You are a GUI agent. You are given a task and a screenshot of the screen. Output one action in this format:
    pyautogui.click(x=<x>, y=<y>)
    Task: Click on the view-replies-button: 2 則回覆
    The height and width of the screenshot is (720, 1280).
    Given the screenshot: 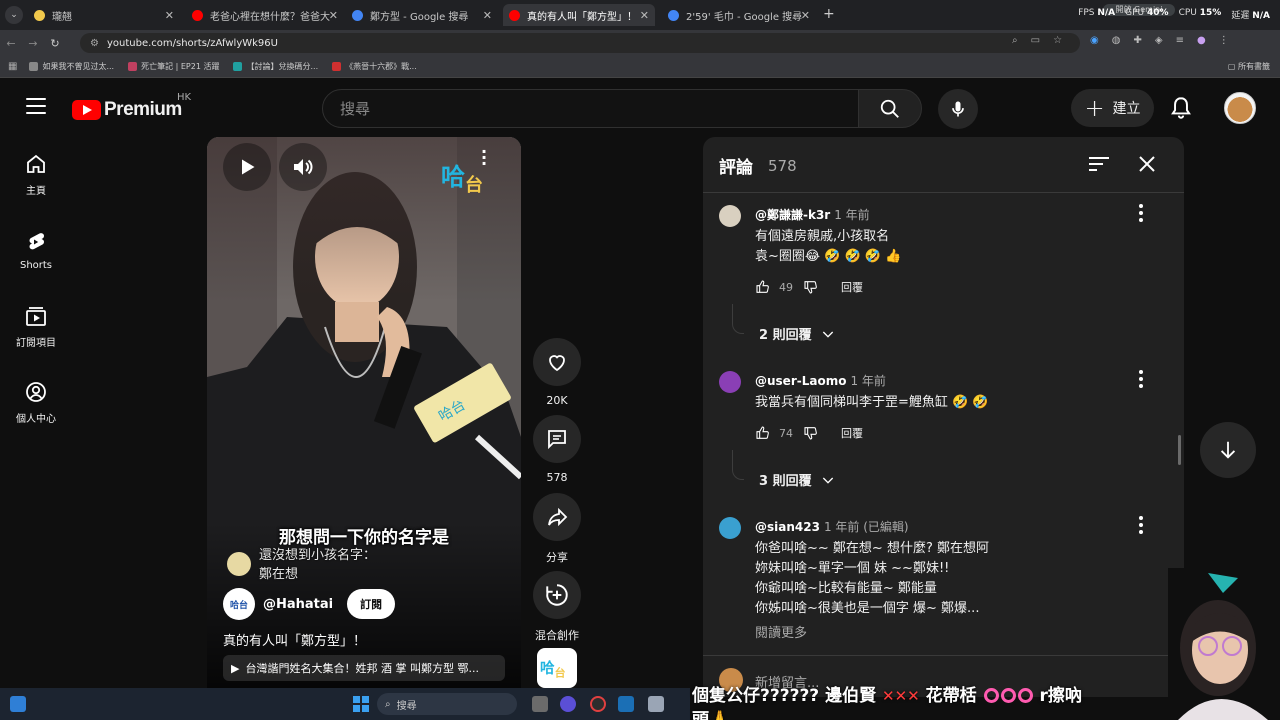 What is the action you would take?
    pyautogui.click(x=797, y=333)
    